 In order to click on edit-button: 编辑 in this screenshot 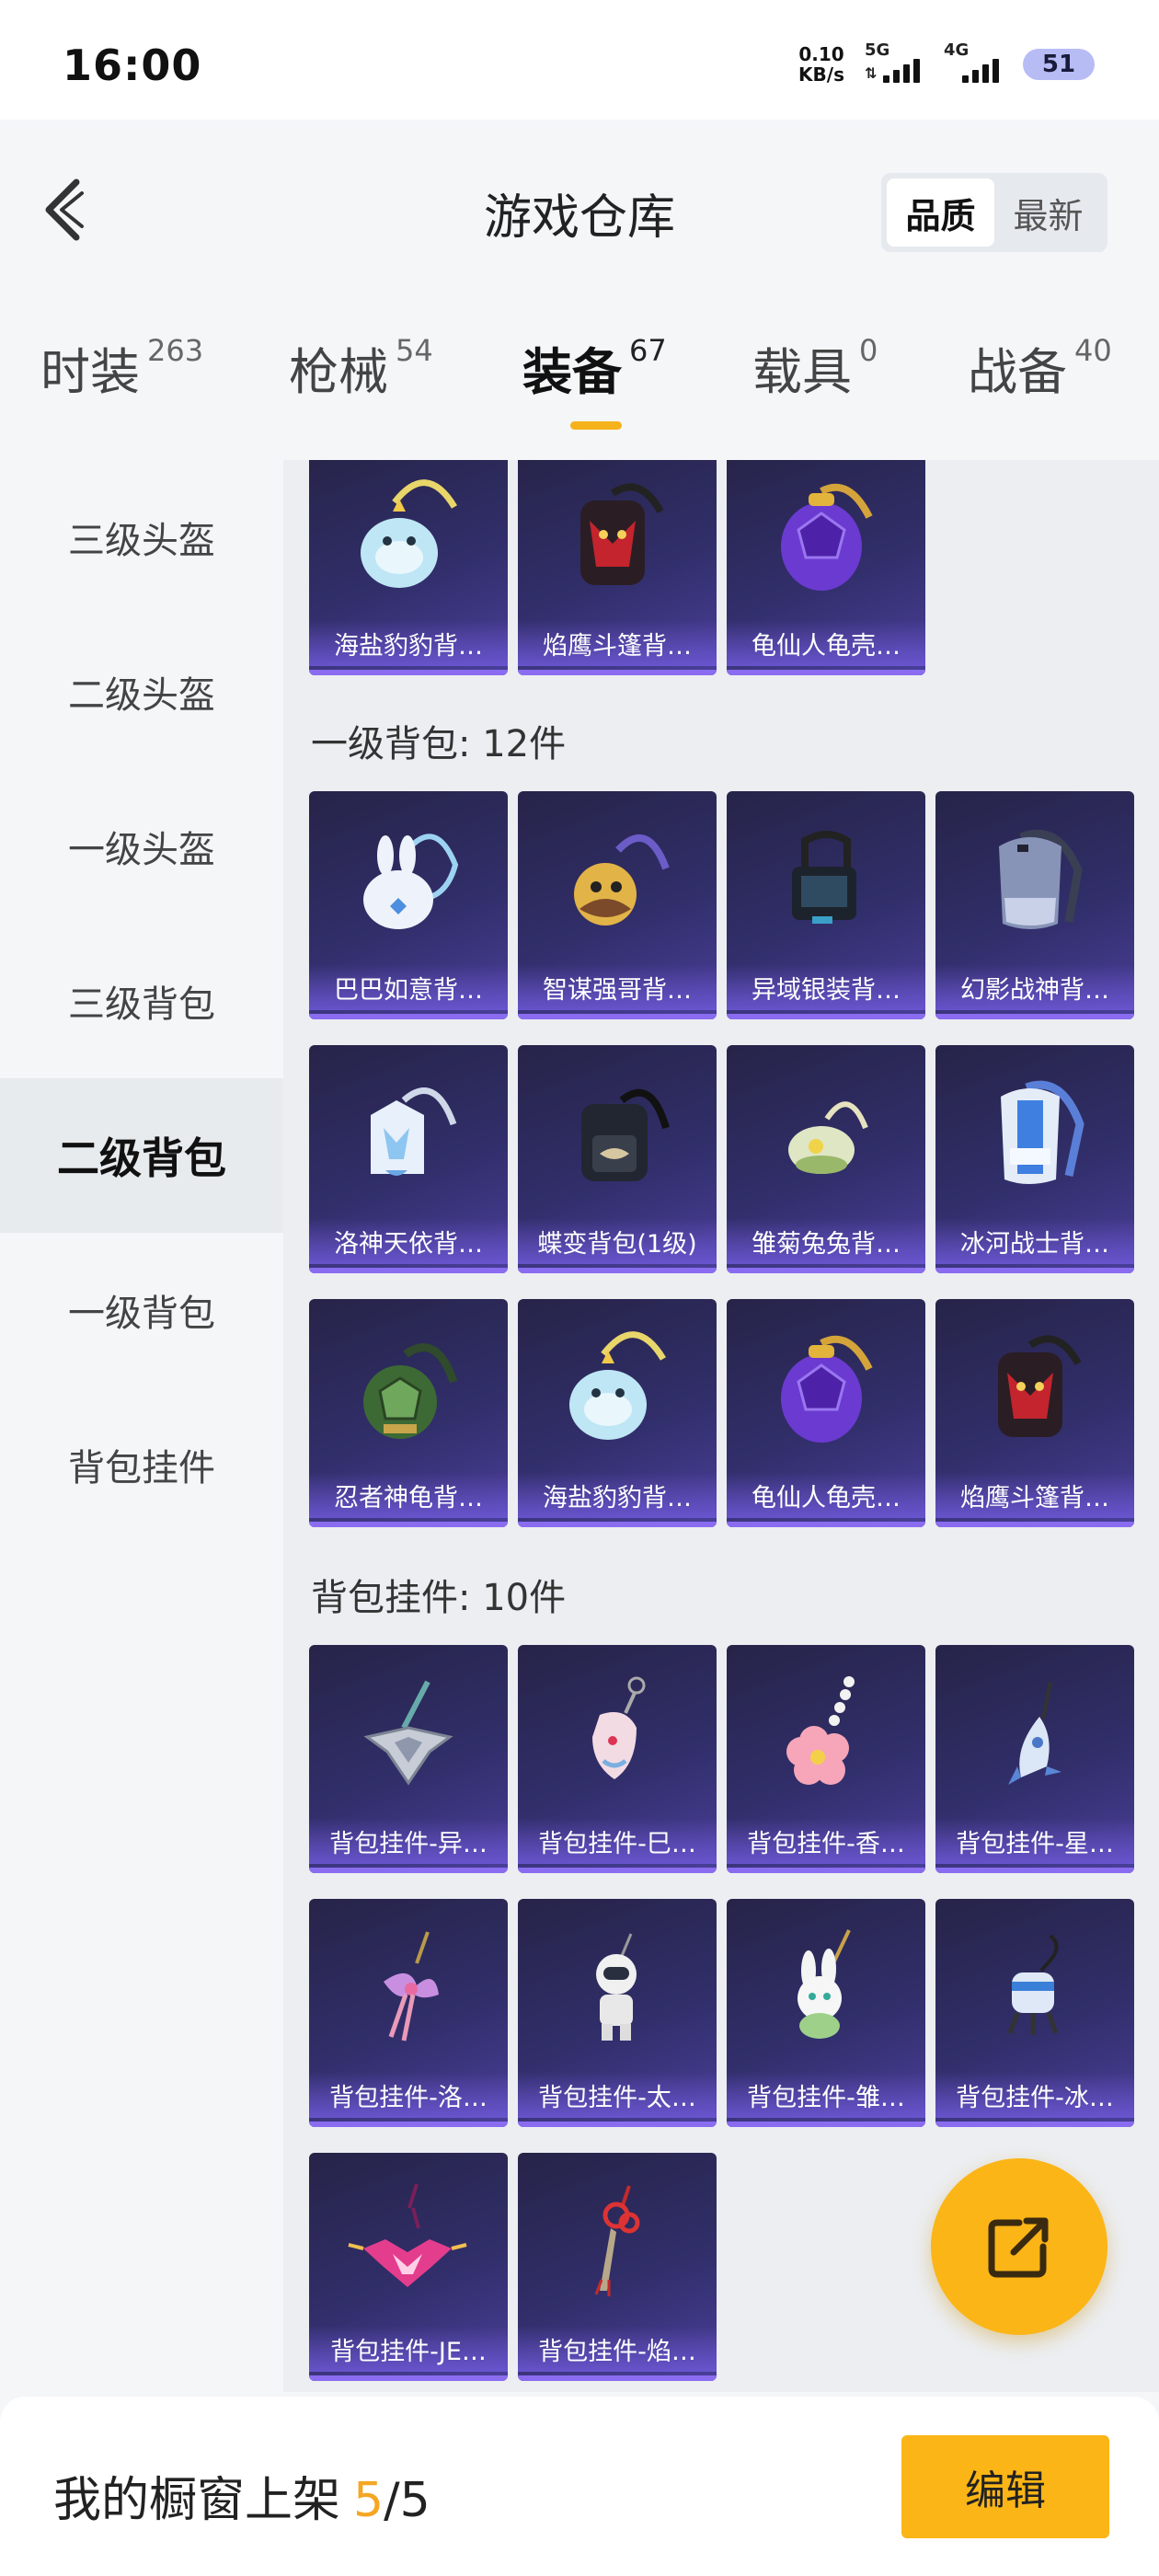, I will do `click(1005, 2486)`.